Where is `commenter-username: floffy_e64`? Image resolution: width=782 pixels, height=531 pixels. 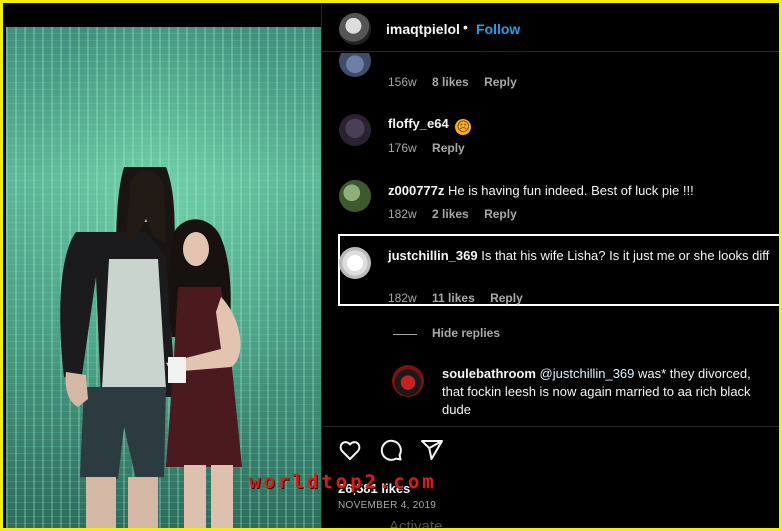
commenter-username: floffy_e64 is located at coordinates (418, 123).